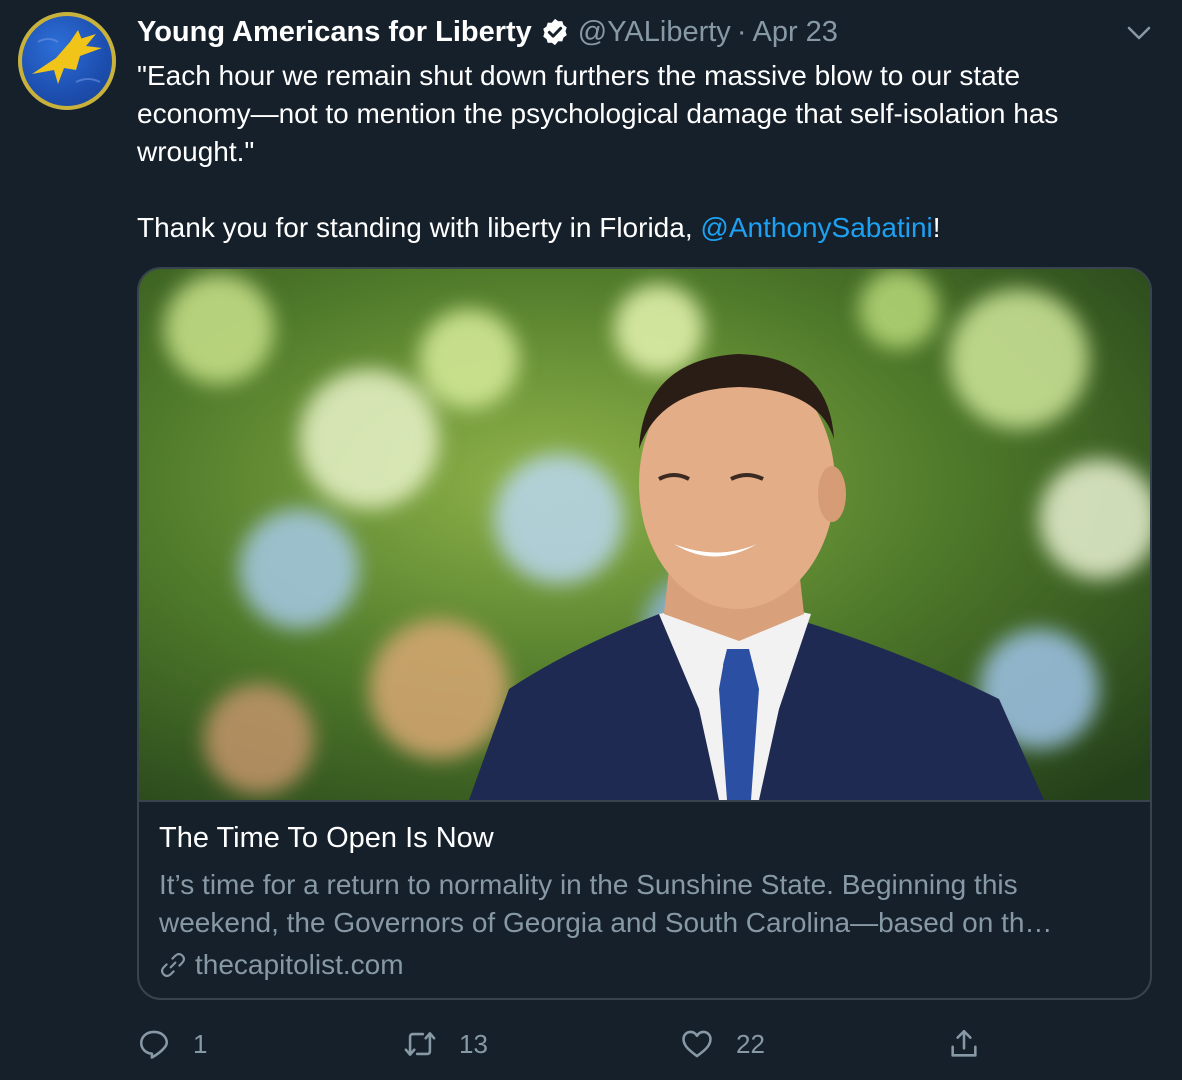 The height and width of the screenshot is (1080, 1182). Describe the element at coordinates (750, 1043) in the screenshot. I see `like-count: 22` at that location.